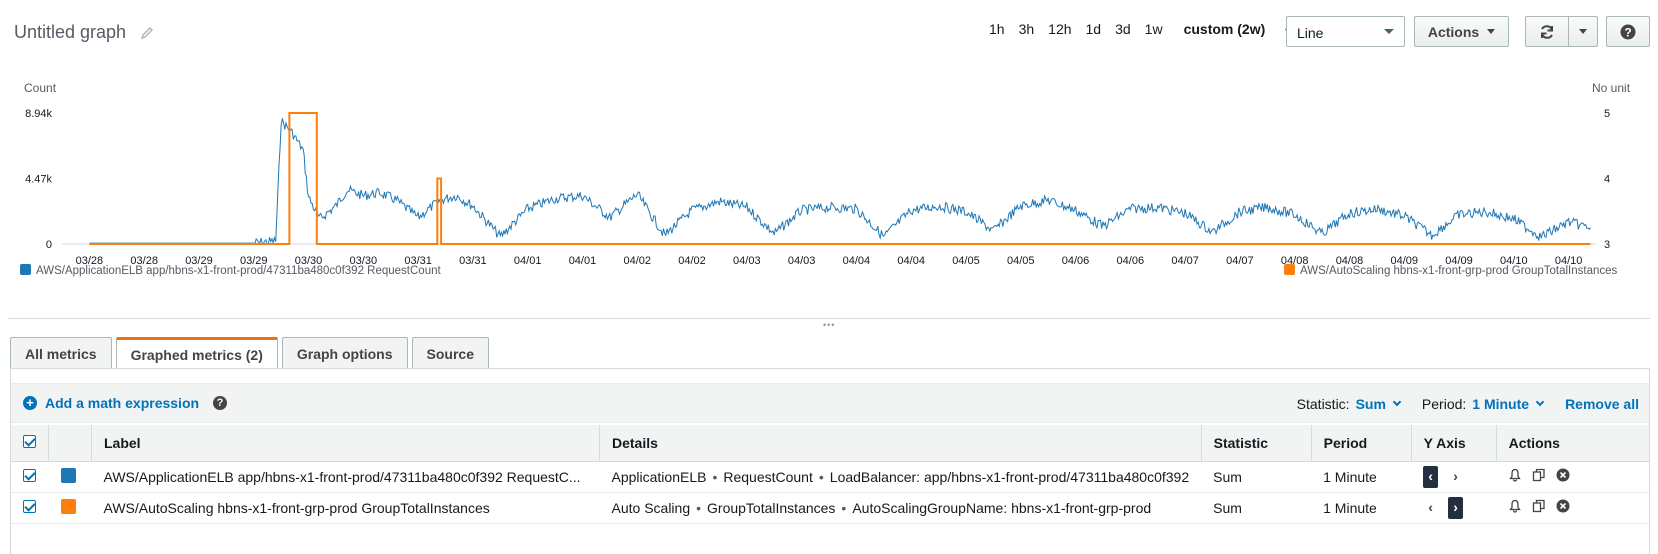 The image size is (1658, 554). What do you see at coordinates (1323, 404) in the screenshot?
I see `statistic-label: Statistic:` at bounding box center [1323, 404].